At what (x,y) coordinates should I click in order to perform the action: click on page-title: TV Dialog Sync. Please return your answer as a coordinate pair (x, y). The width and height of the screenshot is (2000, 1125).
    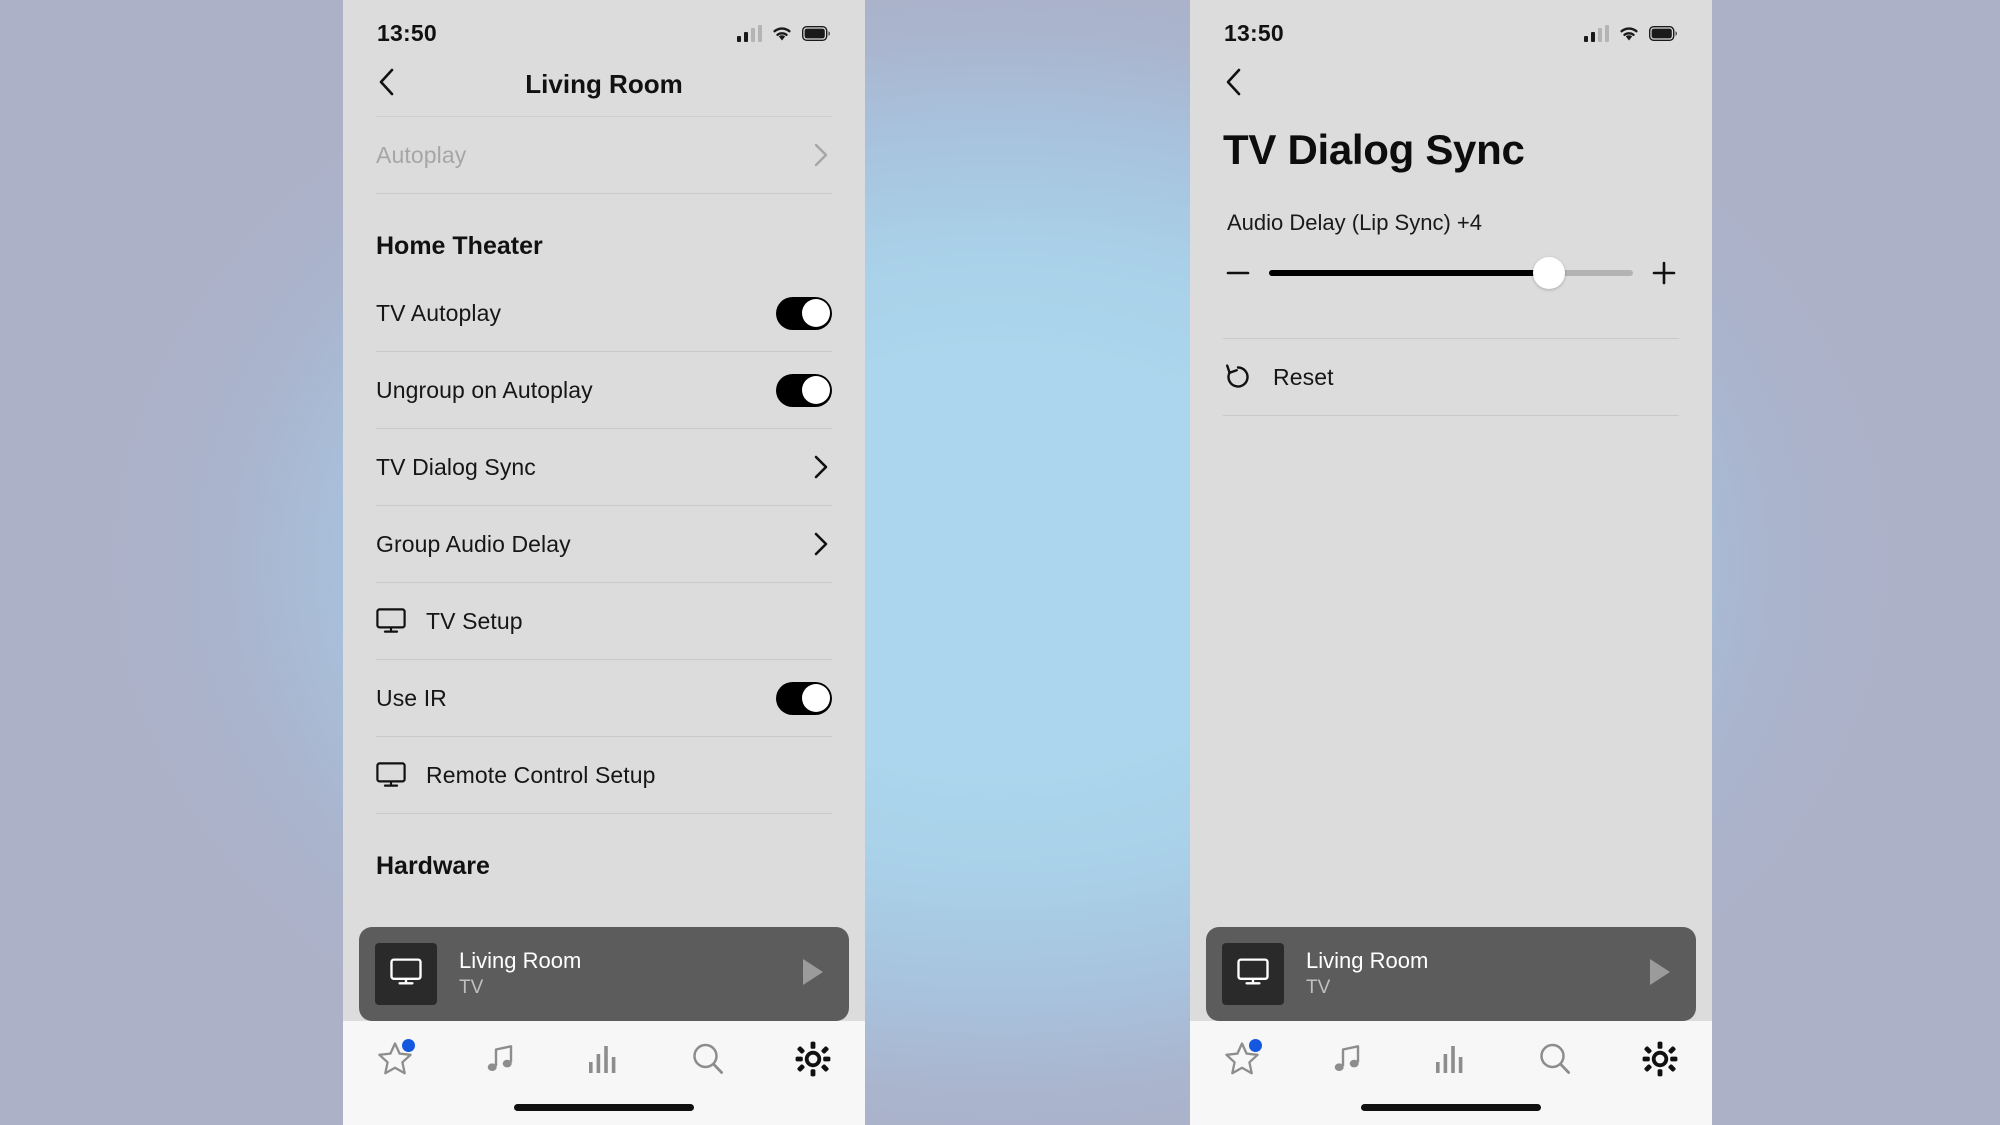
    Looking at the image, I should click on (1374, 149).